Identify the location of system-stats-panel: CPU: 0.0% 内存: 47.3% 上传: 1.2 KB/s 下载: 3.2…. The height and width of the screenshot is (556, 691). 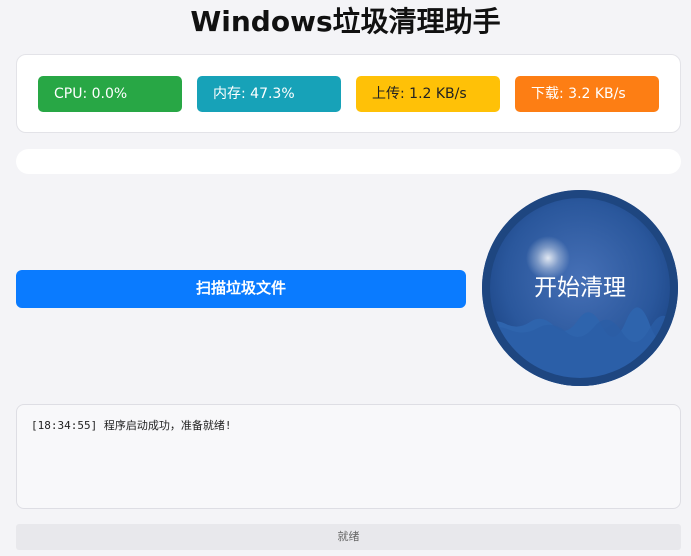
(348, 93).